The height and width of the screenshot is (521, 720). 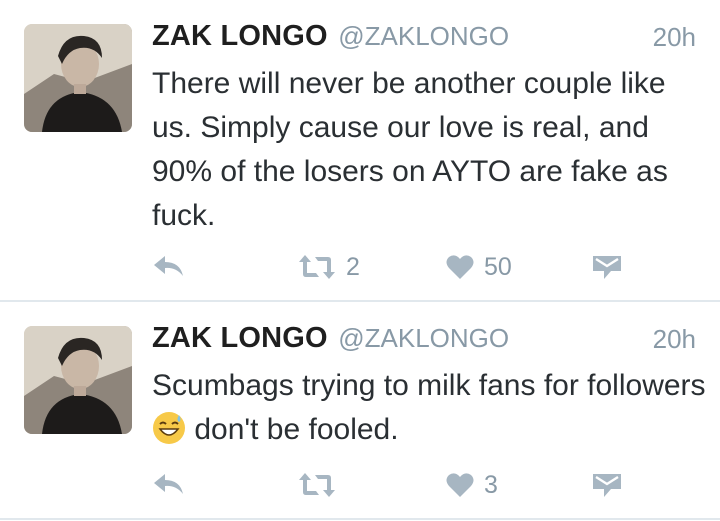 I want to click on retweet-button: 2, so click(x=329, y=267).